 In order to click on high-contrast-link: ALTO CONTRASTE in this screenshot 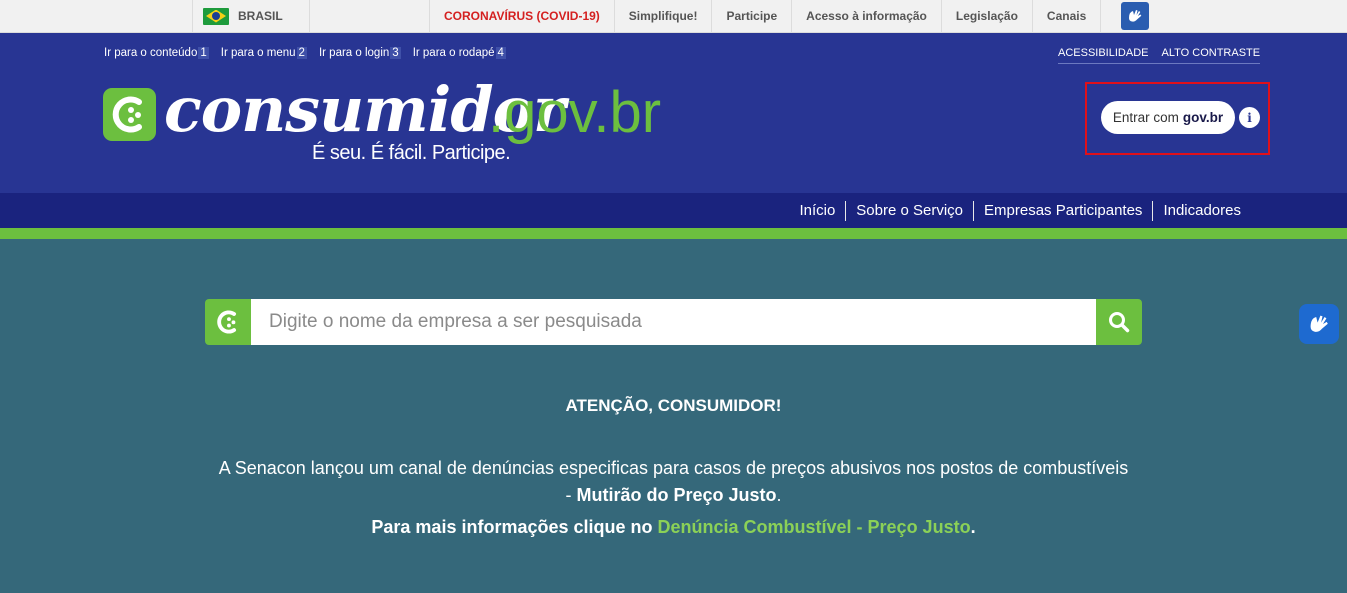, I will do `click(1210, 53)`.